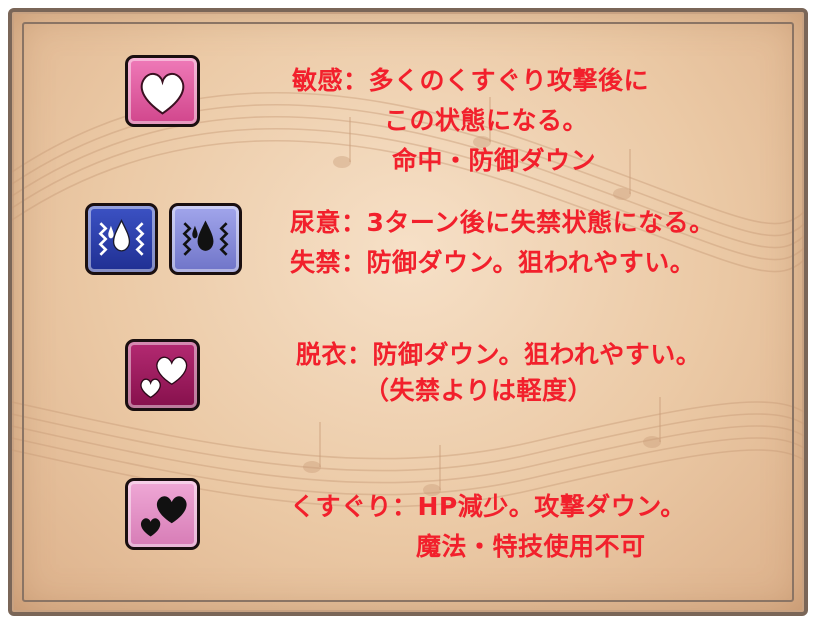  I want to click on entry-1-line-3: 命中・防御ダウン, so click(494, 160).